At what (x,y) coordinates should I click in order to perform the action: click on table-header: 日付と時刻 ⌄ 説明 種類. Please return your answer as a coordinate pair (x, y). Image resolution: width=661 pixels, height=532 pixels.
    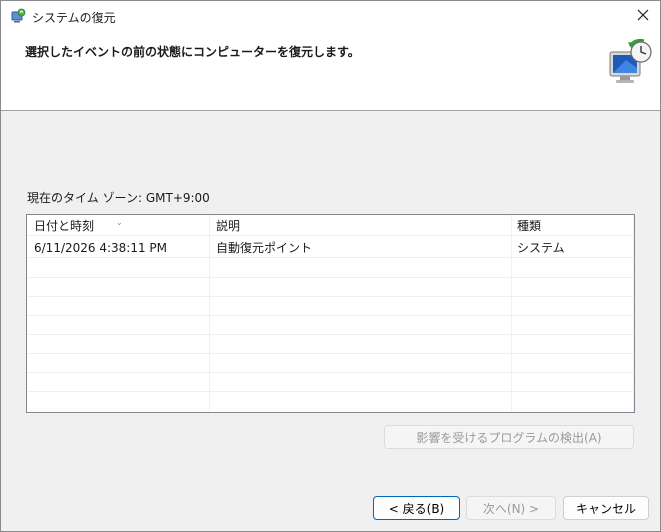
    Looking at the image, I should click on (330, 226).